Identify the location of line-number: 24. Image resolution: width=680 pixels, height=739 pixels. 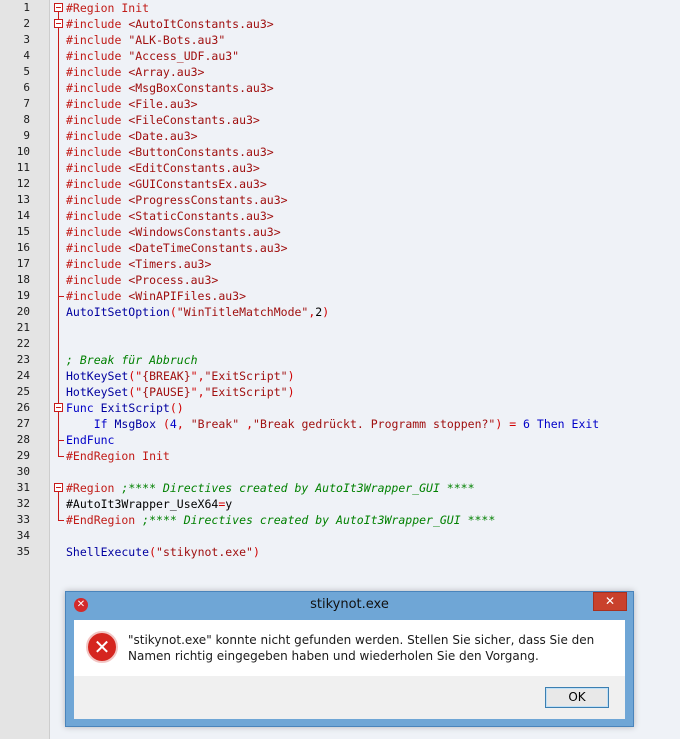
(23, 375).